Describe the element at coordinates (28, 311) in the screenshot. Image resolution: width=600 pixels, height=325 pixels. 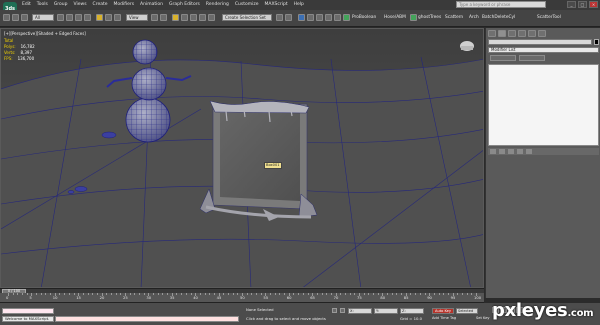
I see `maxscript-mini-listener` at that location.